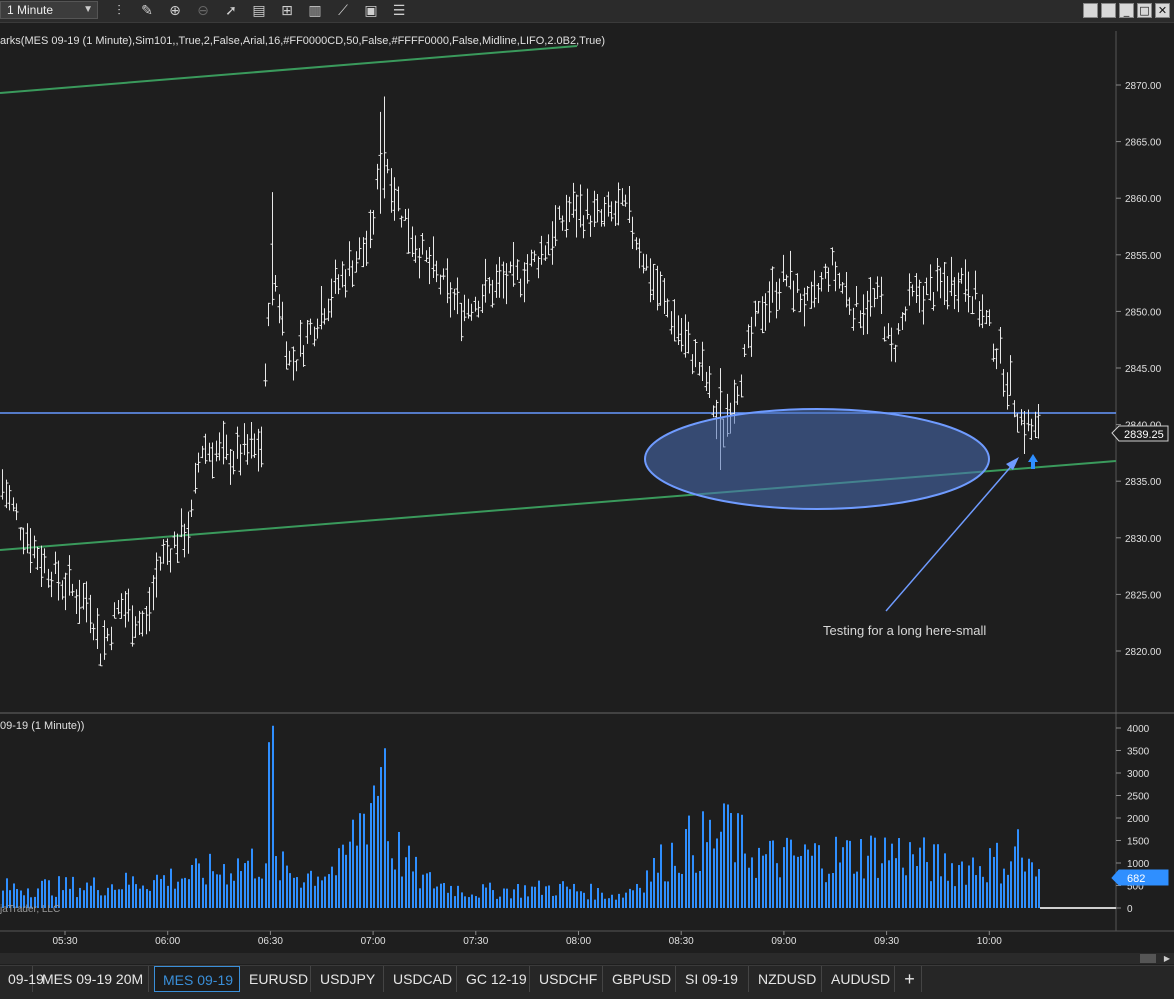  What do you see at coordinates (64, 941) in the screenshot?
I see `time-tick-label: 05:30` at bounding box center [64, 941].